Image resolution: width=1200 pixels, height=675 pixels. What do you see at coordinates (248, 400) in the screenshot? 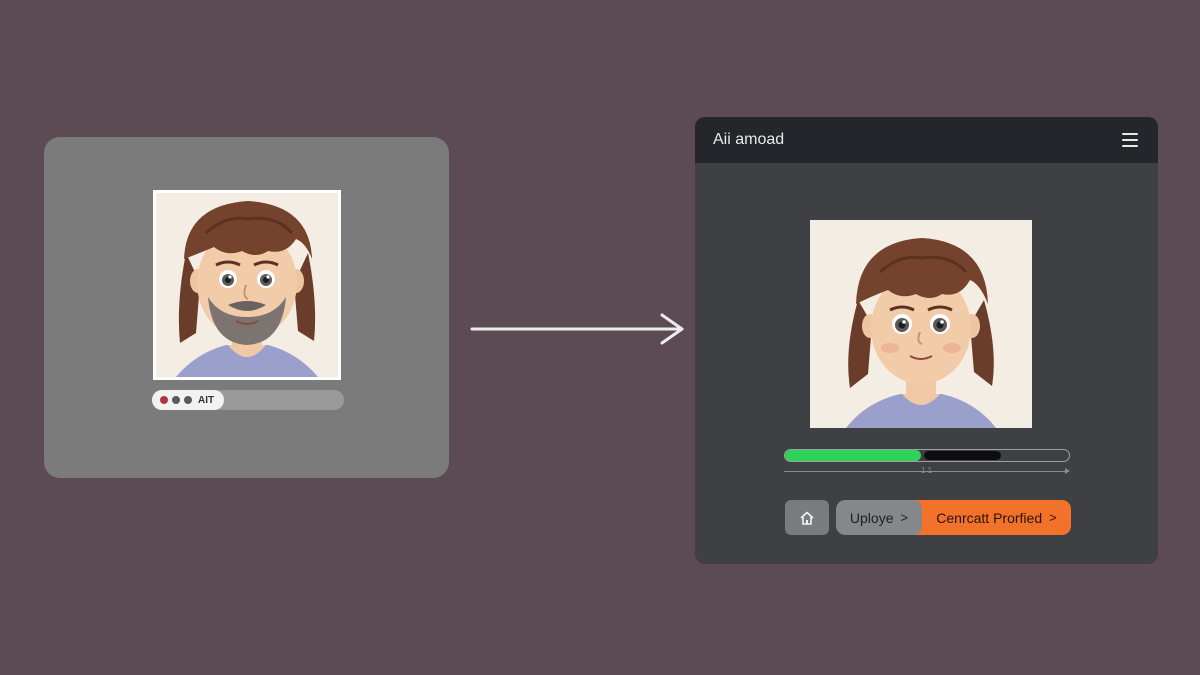
I see `input-status-bar: AIT` at bounding box center [248, 400].